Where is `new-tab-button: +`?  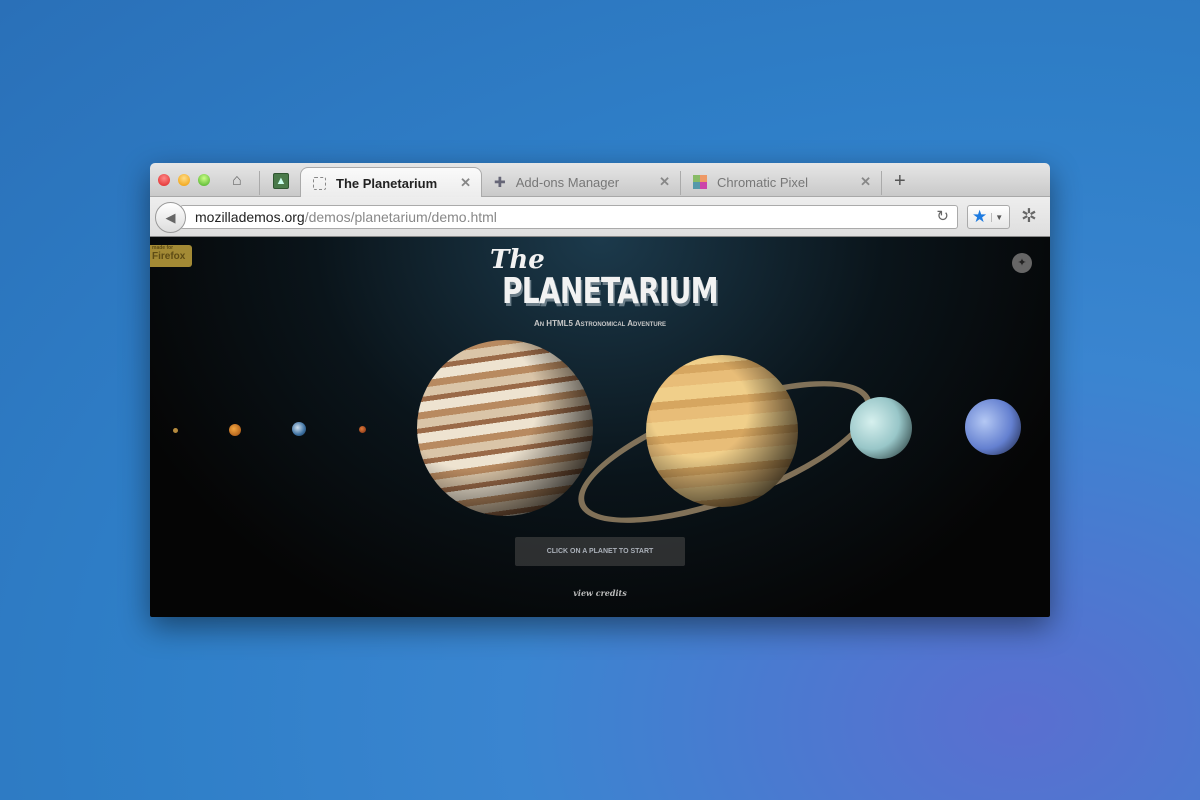
new-tab-button: + is located at coordinates (900, 181).